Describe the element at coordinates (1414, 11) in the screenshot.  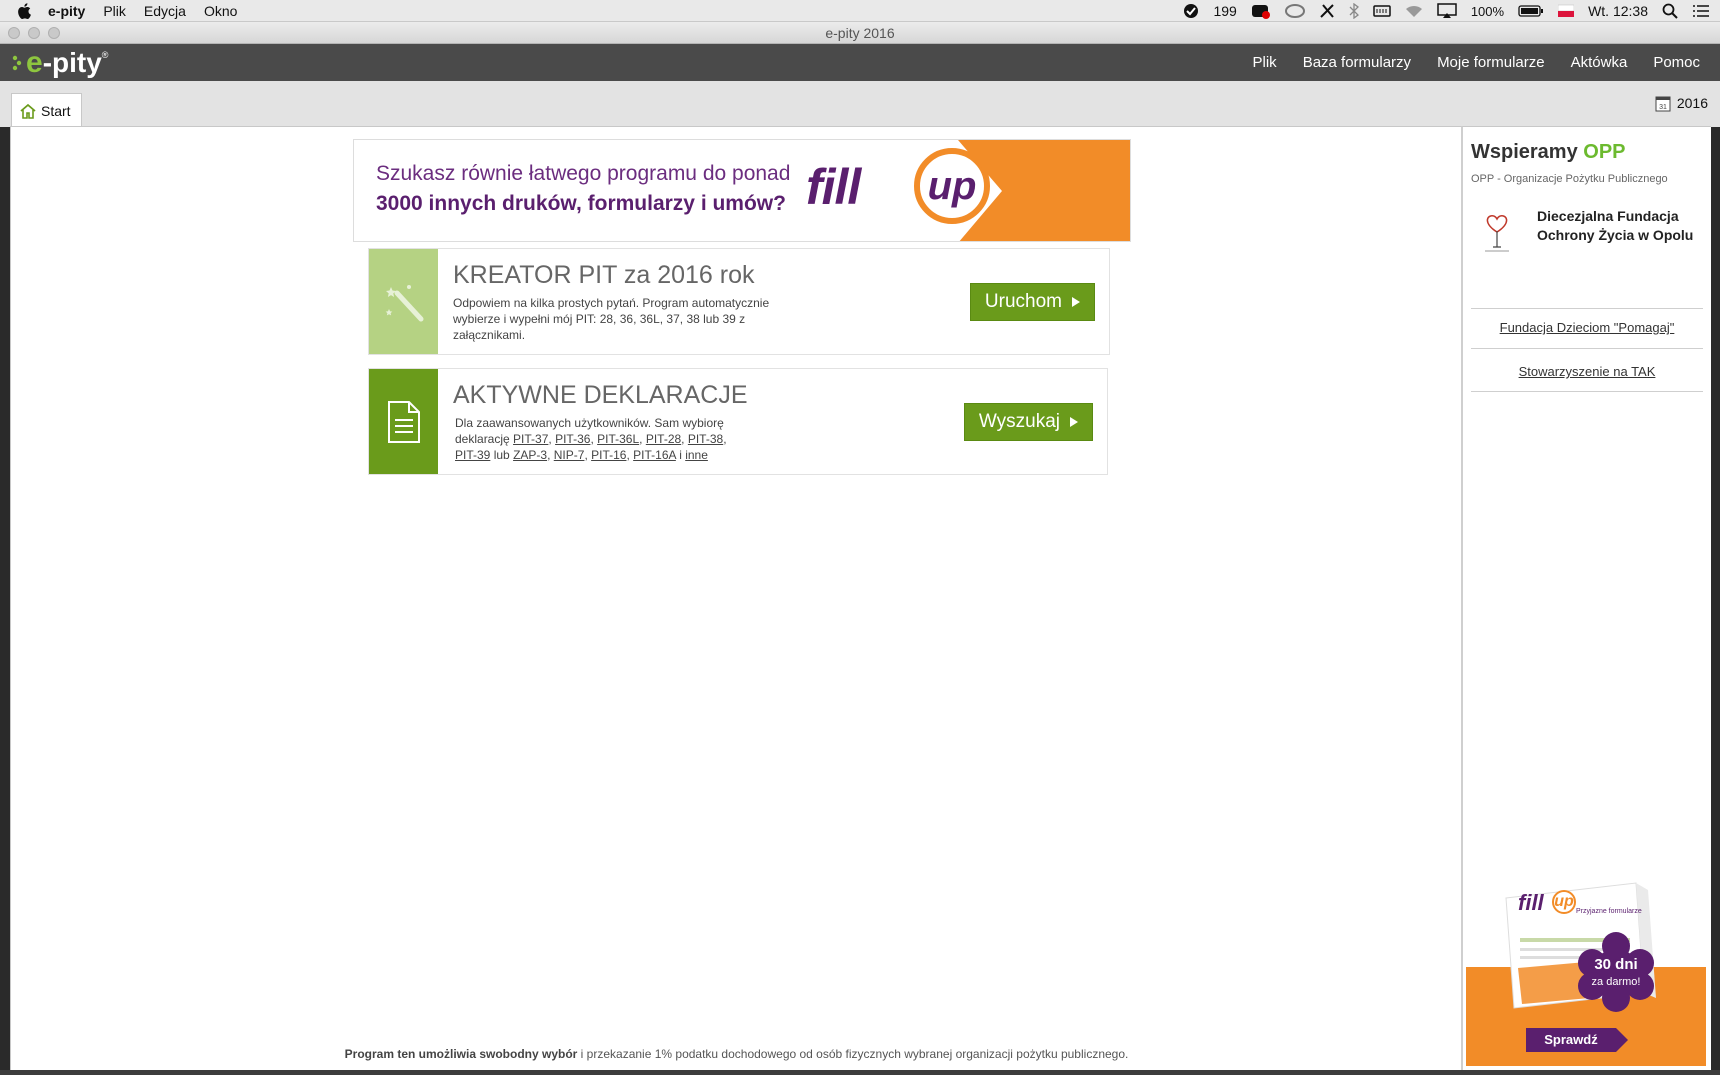
I see `wifi-icon` at that location.